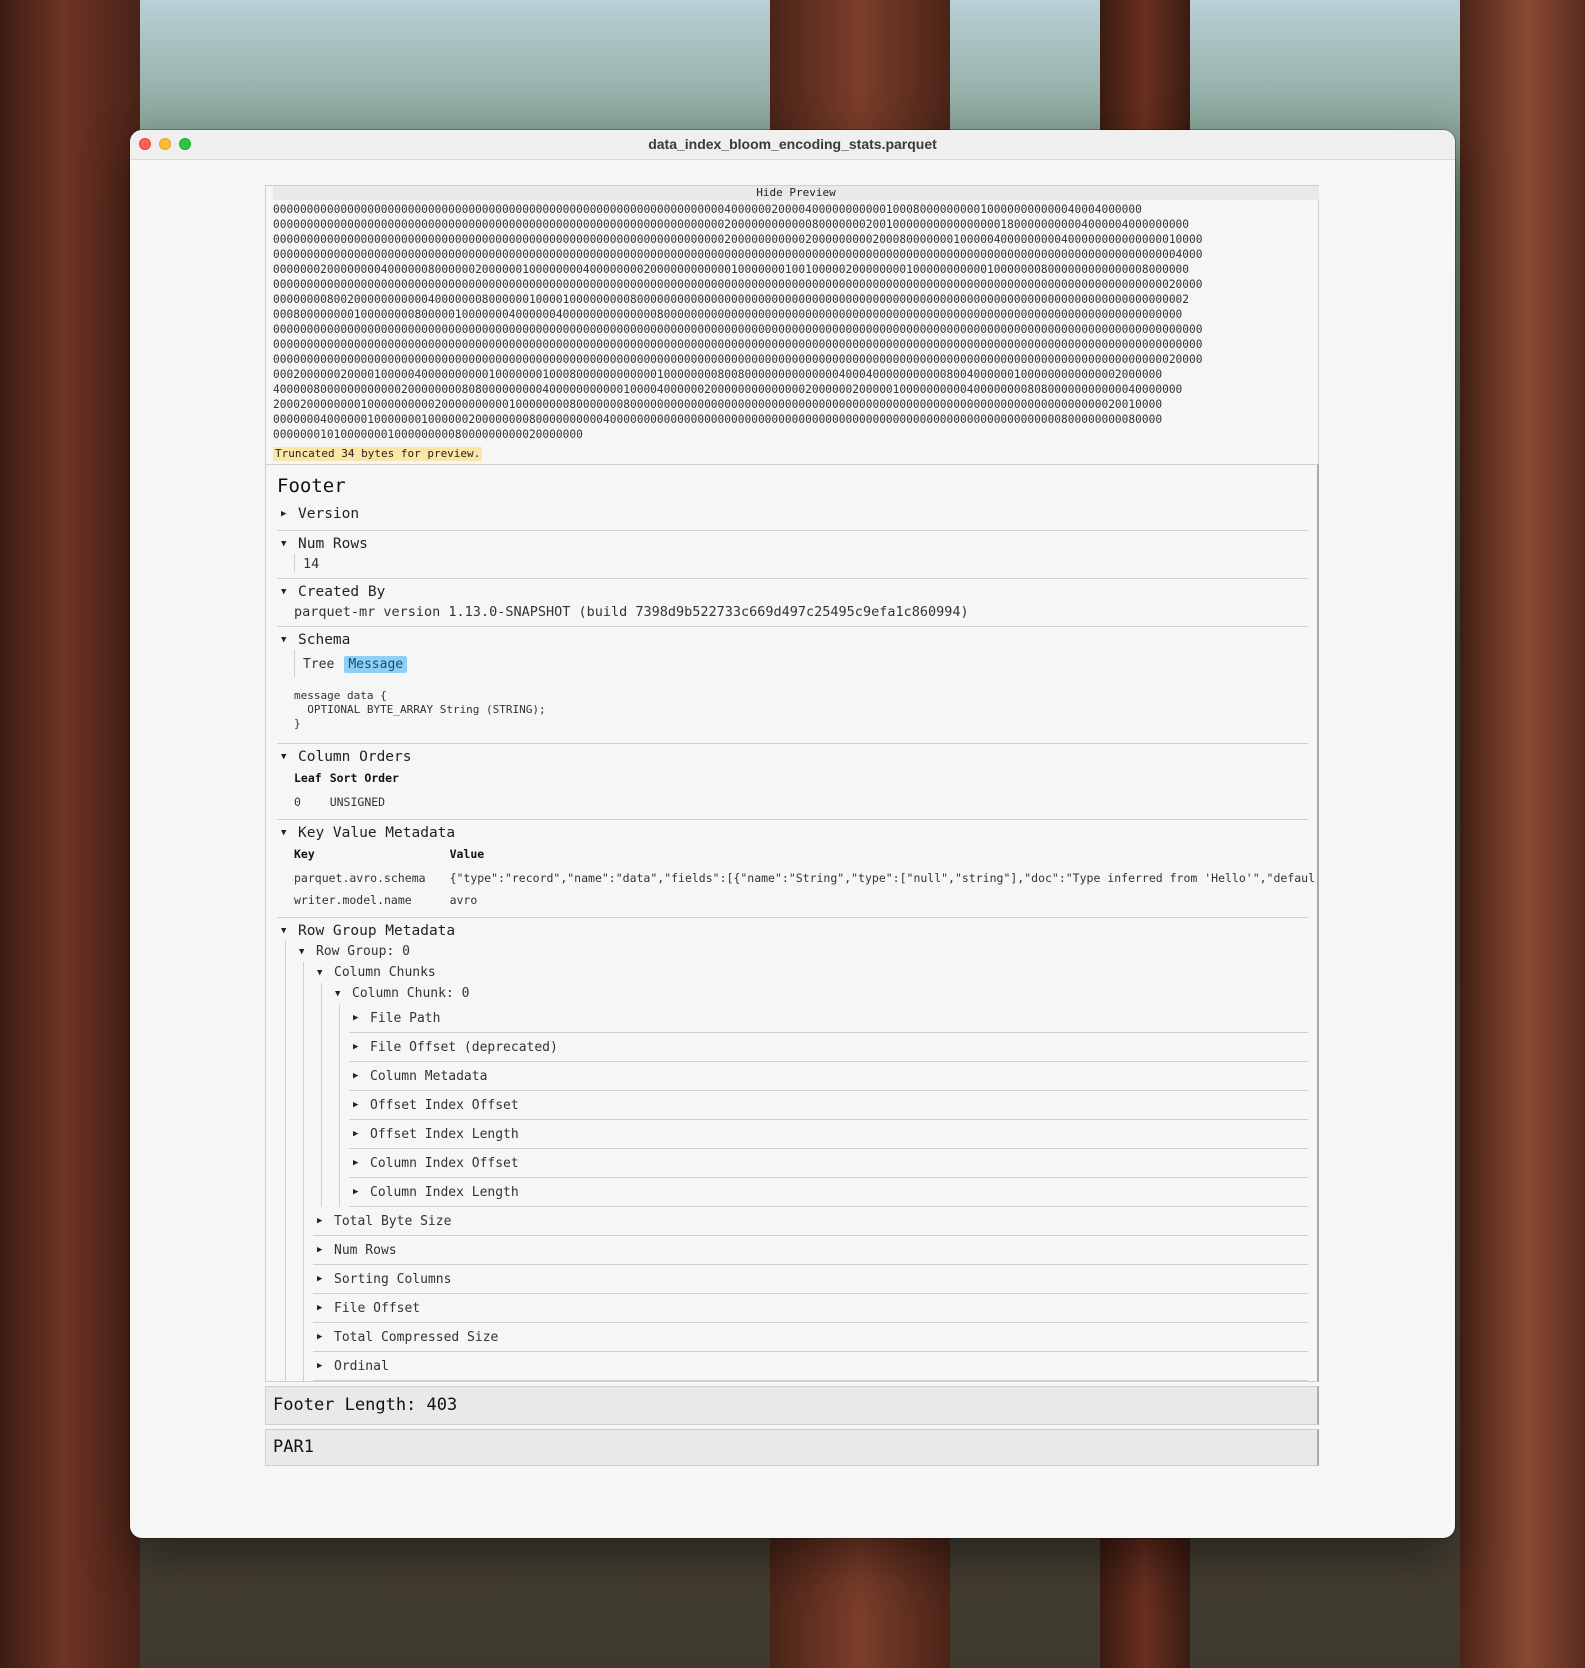 The height and width of the screenshot is (1668, 1585). I want to click on titlebar: data_index_bloom_encoding_stats.parquet, so click(792, 145).